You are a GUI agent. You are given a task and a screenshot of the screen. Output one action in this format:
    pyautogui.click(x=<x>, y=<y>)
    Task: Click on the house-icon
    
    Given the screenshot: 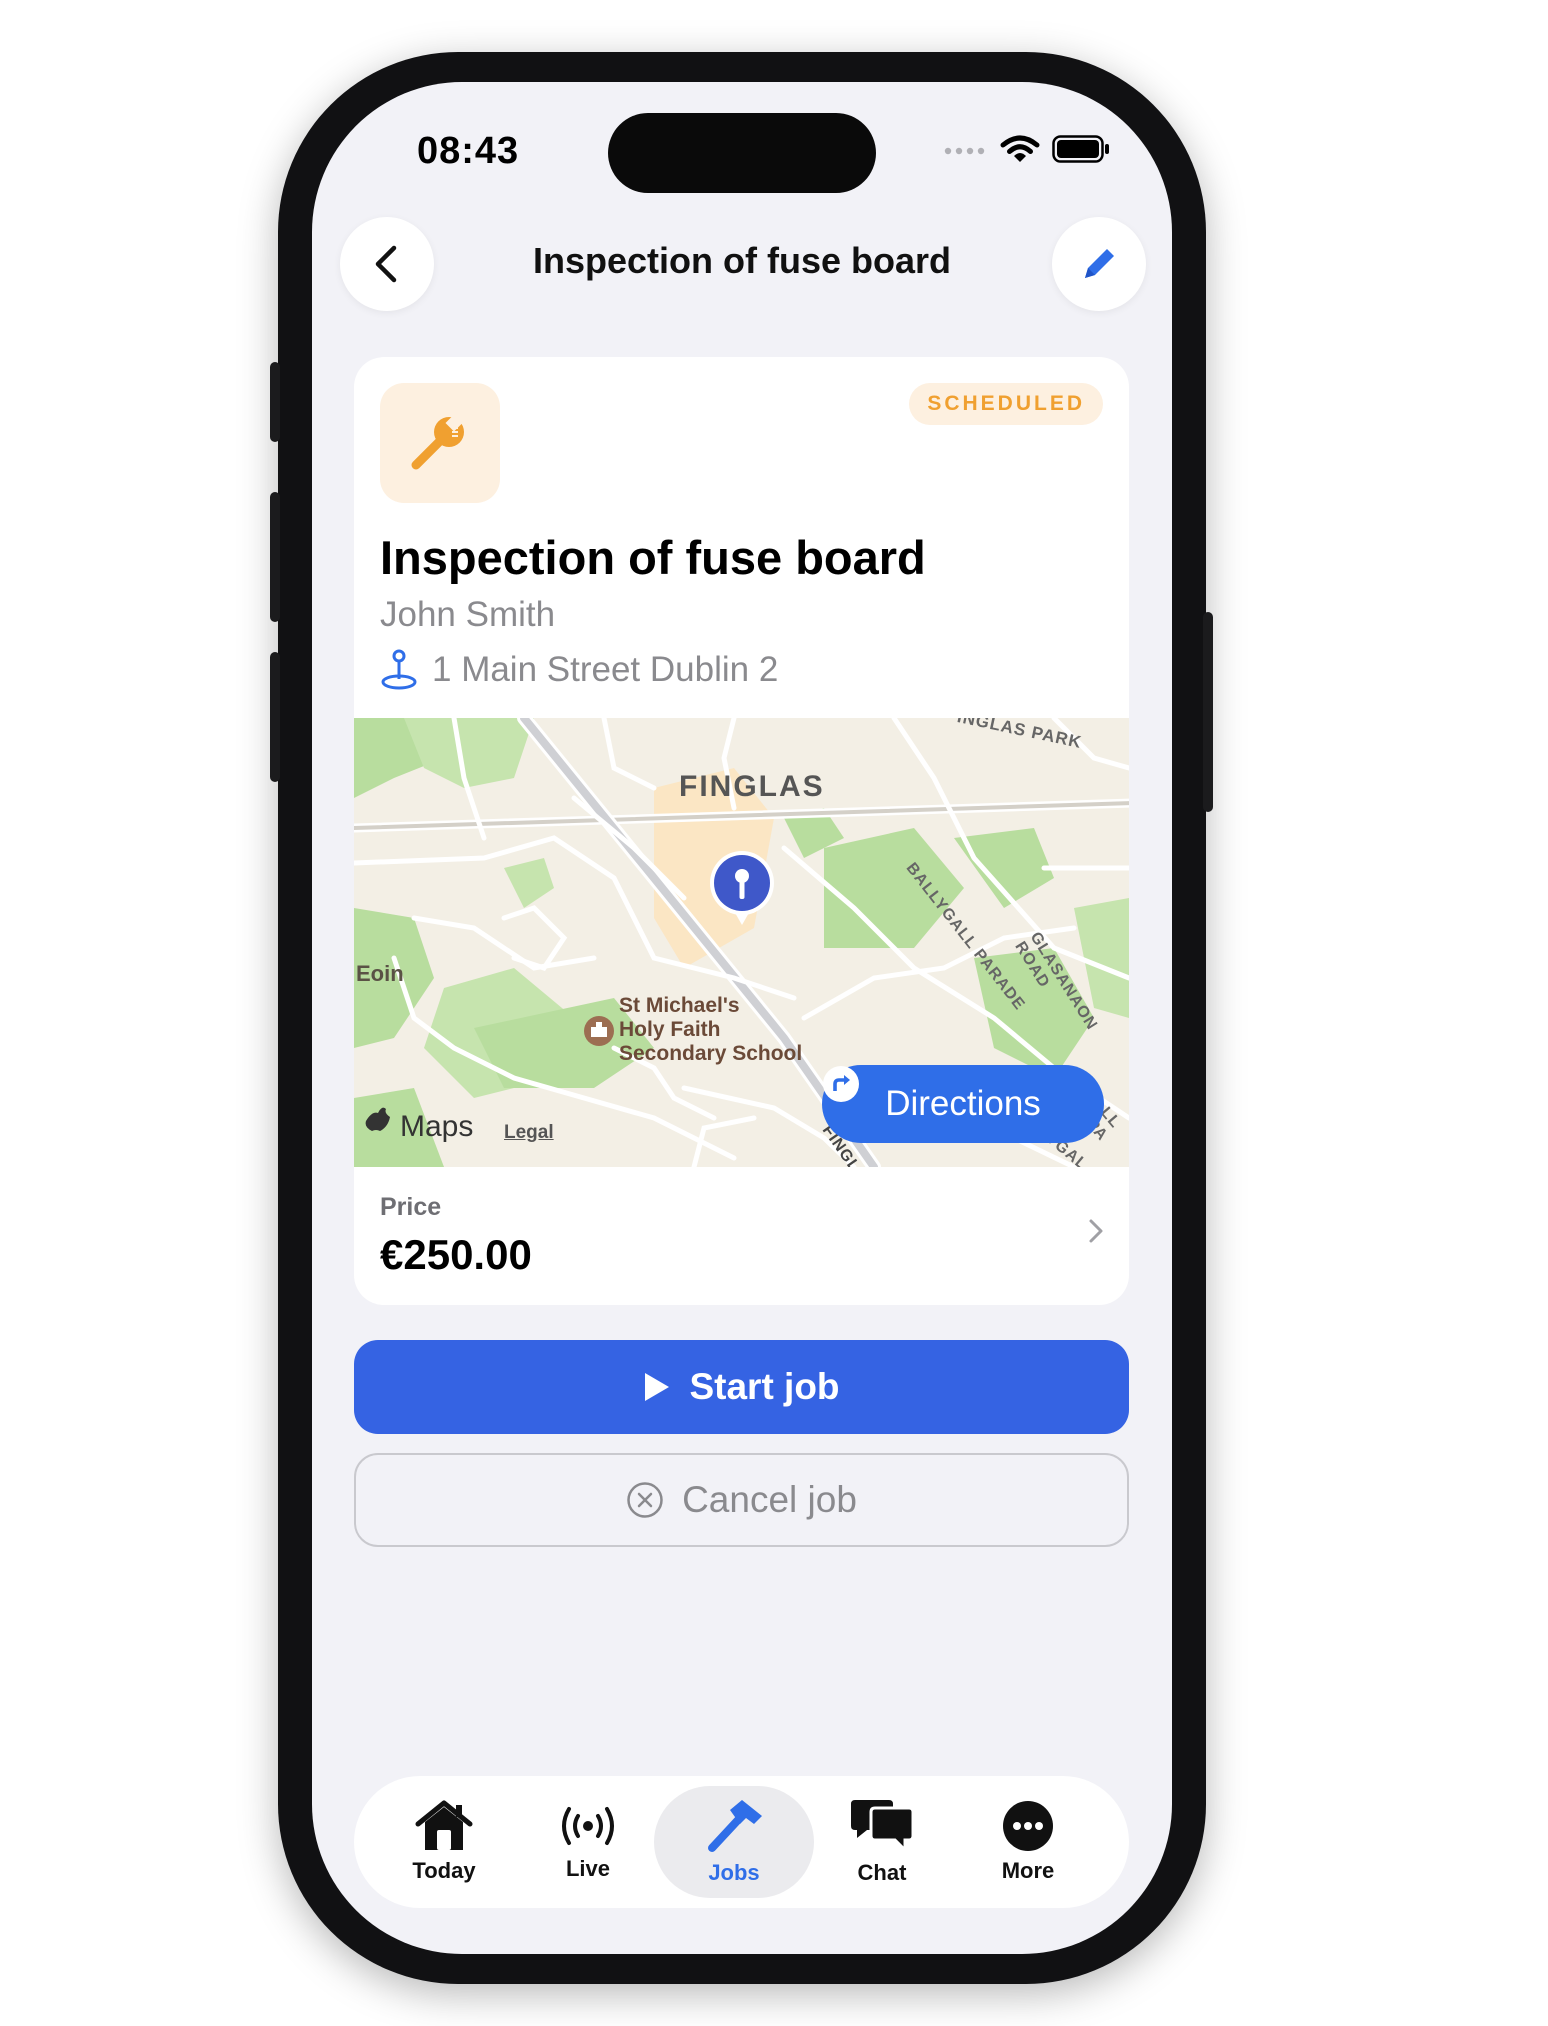 What is the action you would take?
    pyautogui.click(x=444, y=1825)
    